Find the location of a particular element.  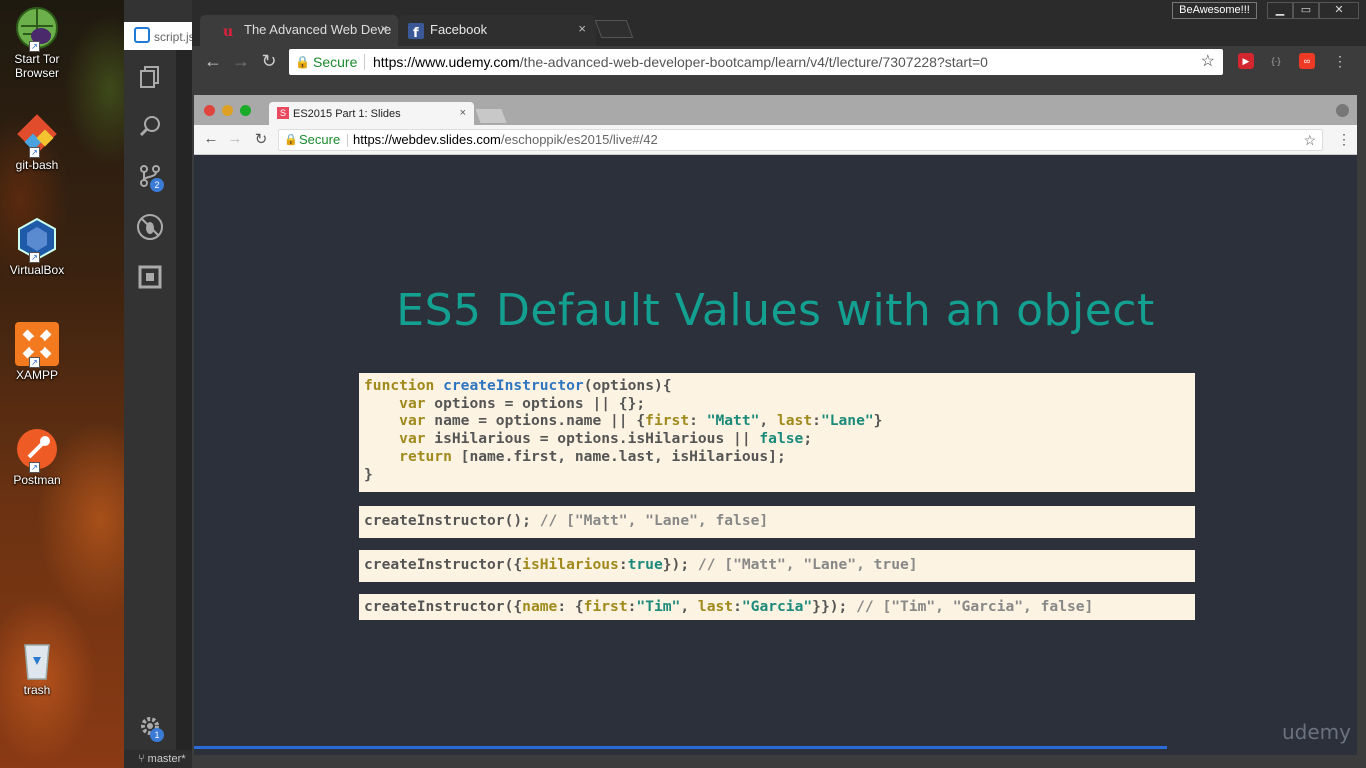

desktop-icon-xampp: ↗ XAMPP is located at coordinates (38, 352).